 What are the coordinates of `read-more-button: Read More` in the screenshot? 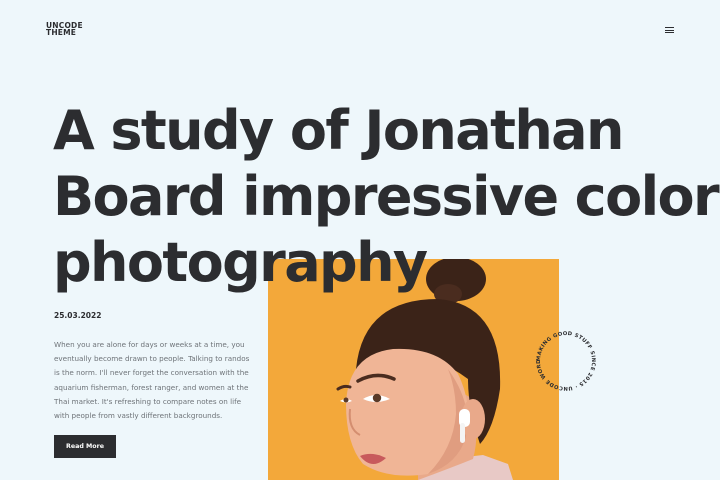 It's located at (85, 446).